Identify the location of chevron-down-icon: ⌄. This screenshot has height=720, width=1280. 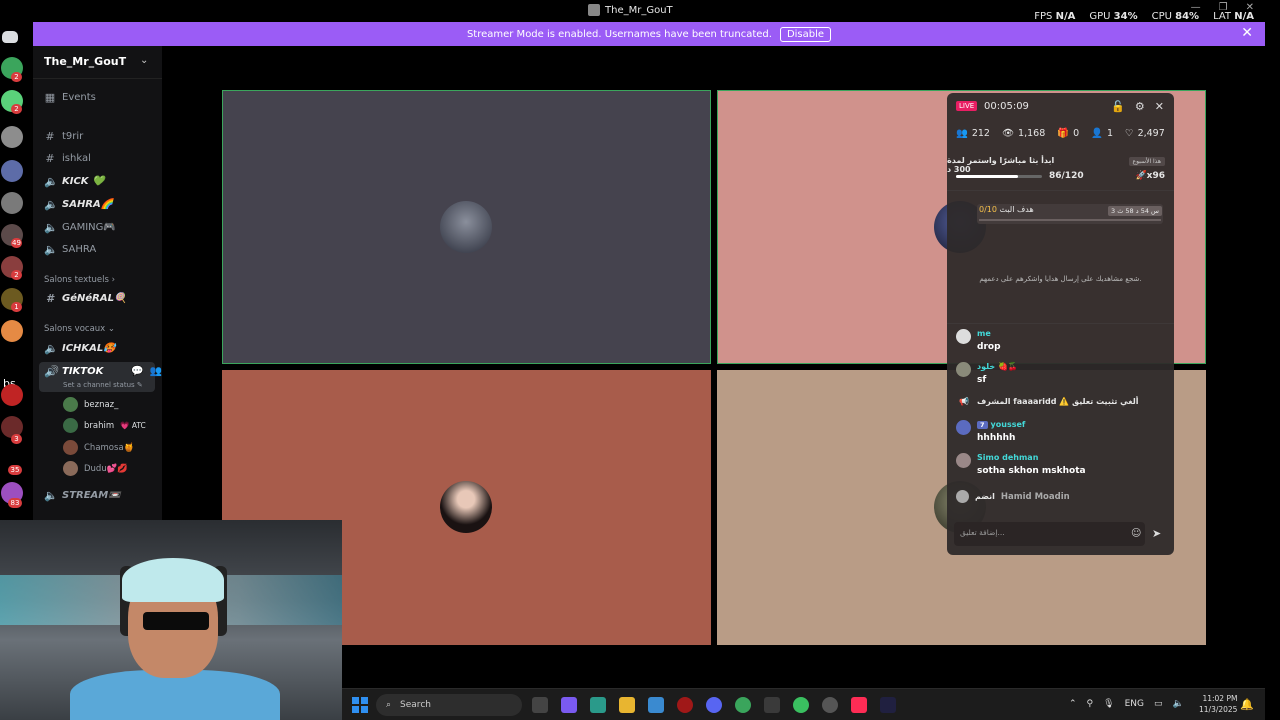
(144, 60).